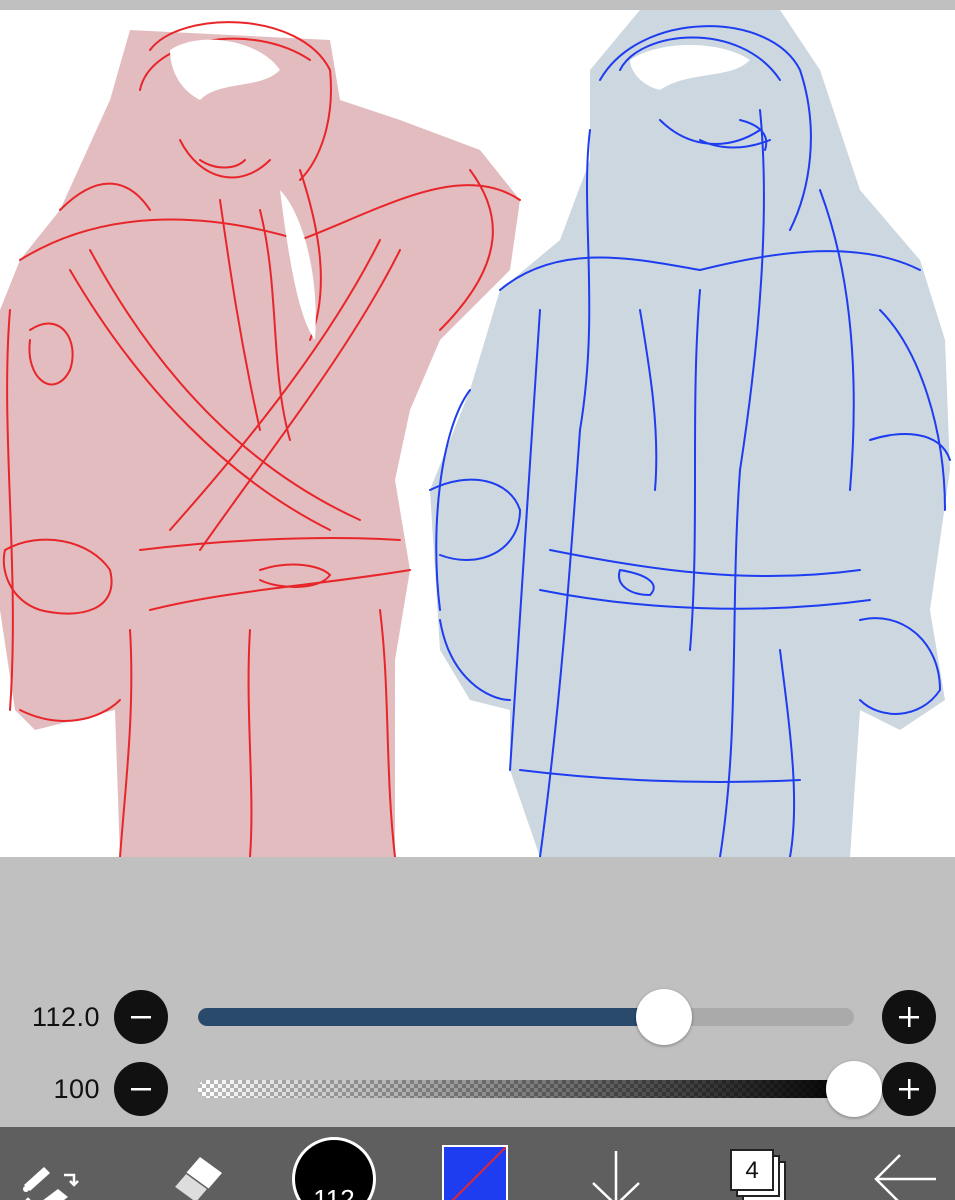 Image resolution: width=955 pixels, height=1200 pixels. I want to click on brush-size-slider-track, so click(526, 1017).